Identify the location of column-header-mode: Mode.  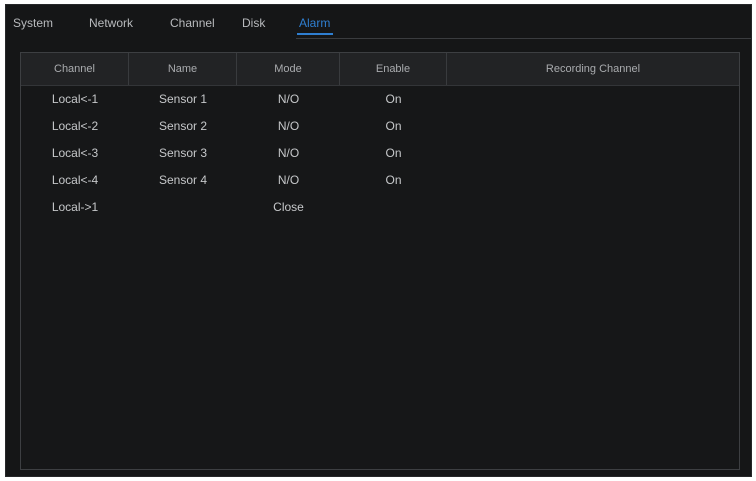
(288, 69).